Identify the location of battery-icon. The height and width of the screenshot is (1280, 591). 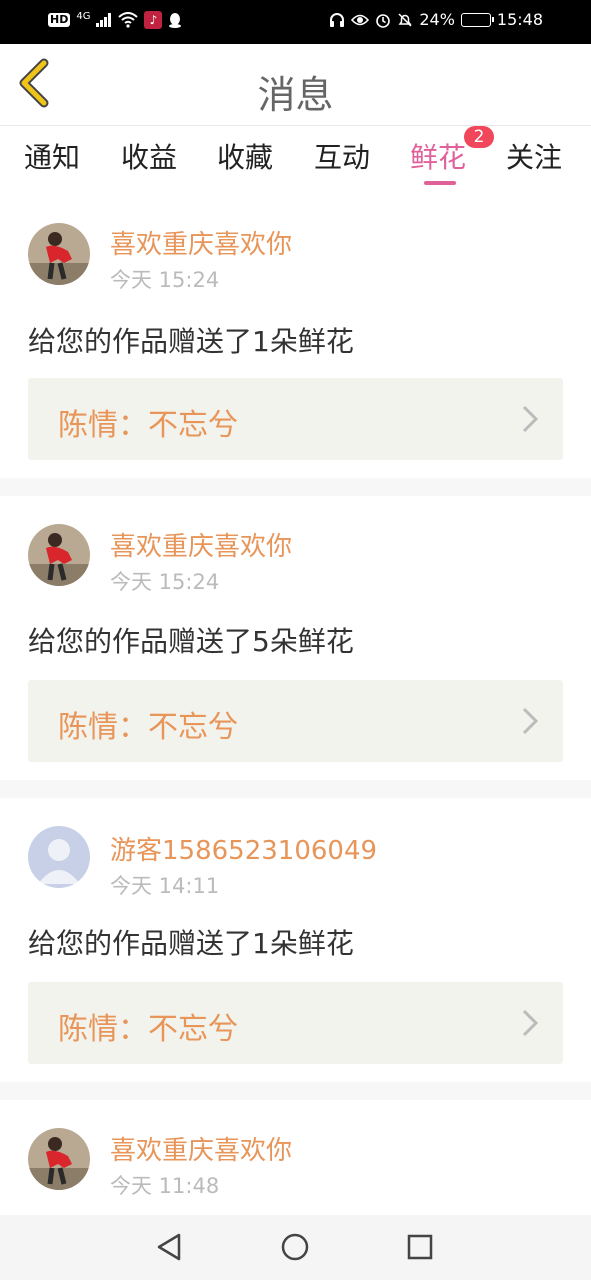
(477, 19).